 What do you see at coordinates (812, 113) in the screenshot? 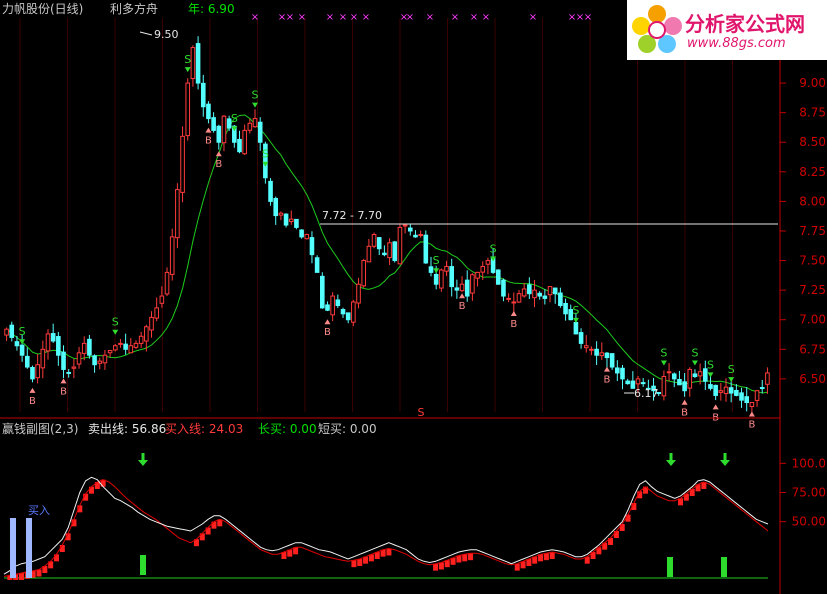
I see `y-tick-label: 8.75` at bounding box center [812, 113].